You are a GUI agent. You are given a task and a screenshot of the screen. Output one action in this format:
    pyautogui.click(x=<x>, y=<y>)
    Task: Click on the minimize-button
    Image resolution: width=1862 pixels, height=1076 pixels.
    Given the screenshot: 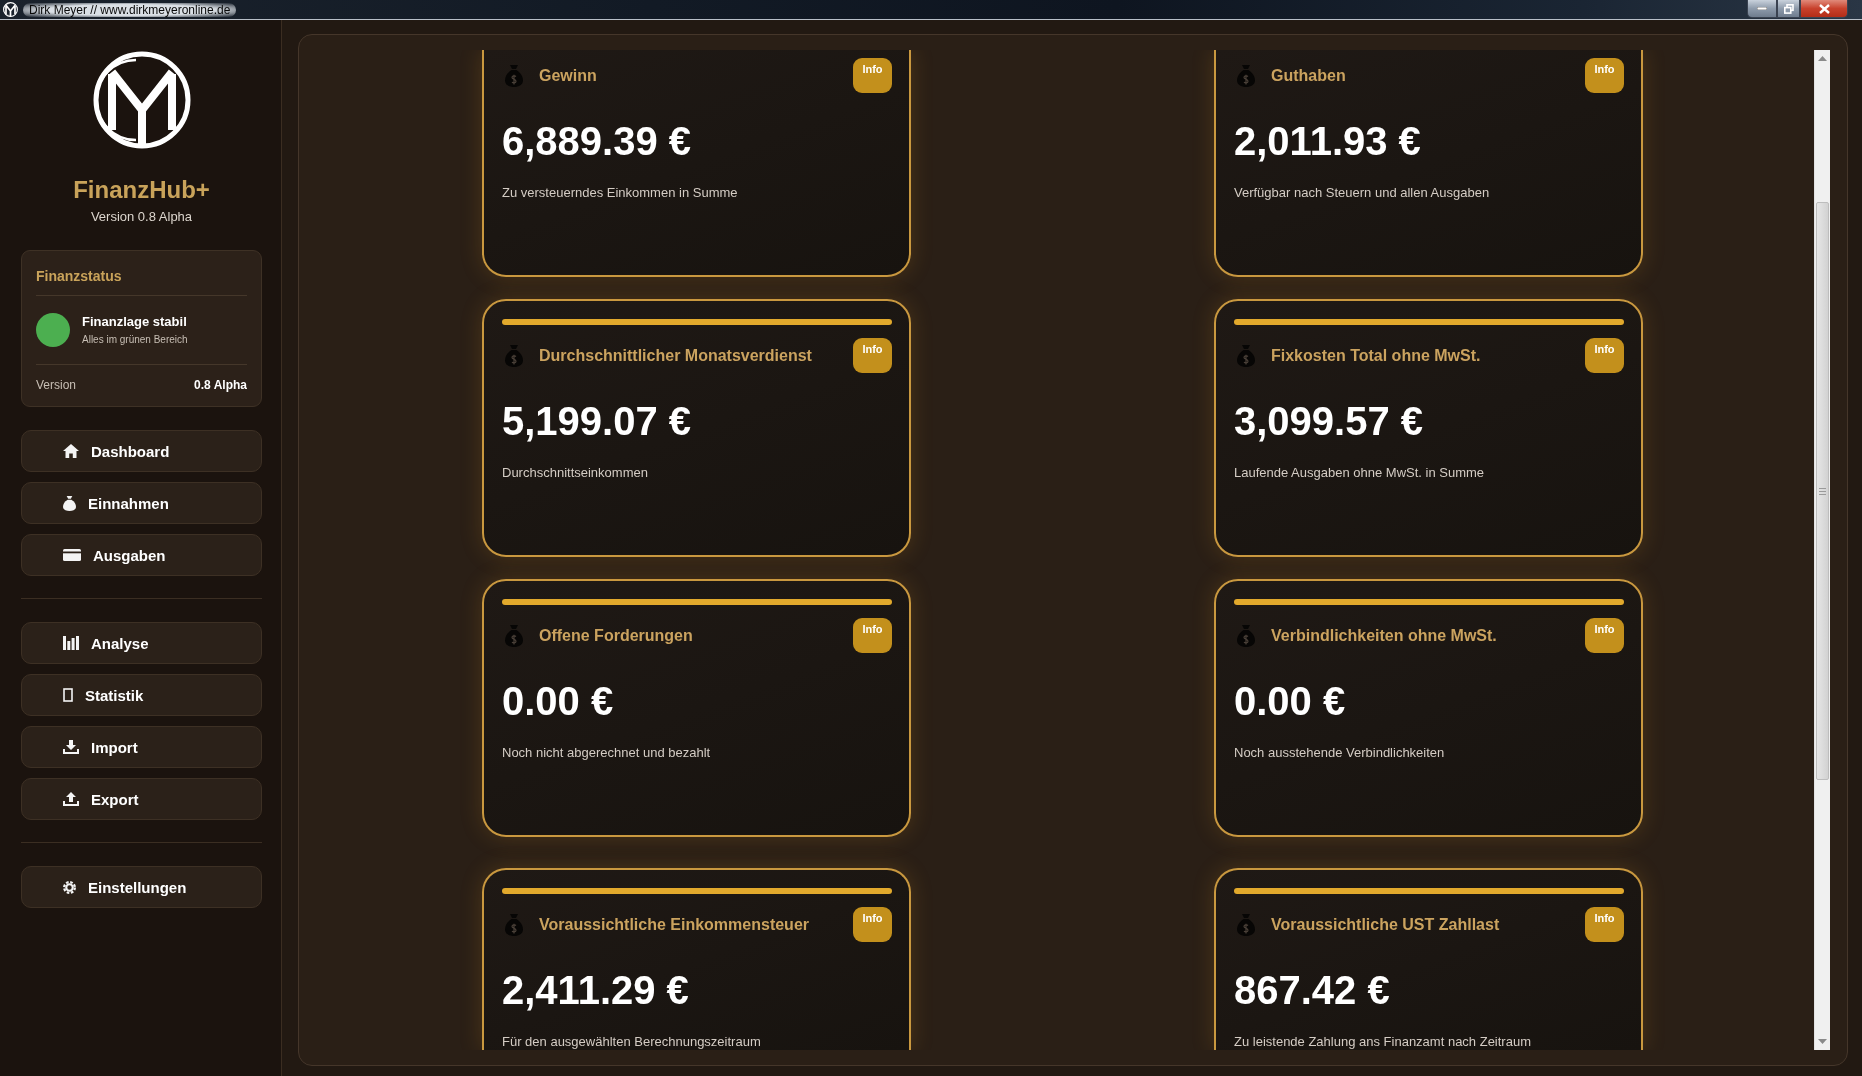 What is the action you would take?
    pyautogui.click(x=1762, y=9)
    